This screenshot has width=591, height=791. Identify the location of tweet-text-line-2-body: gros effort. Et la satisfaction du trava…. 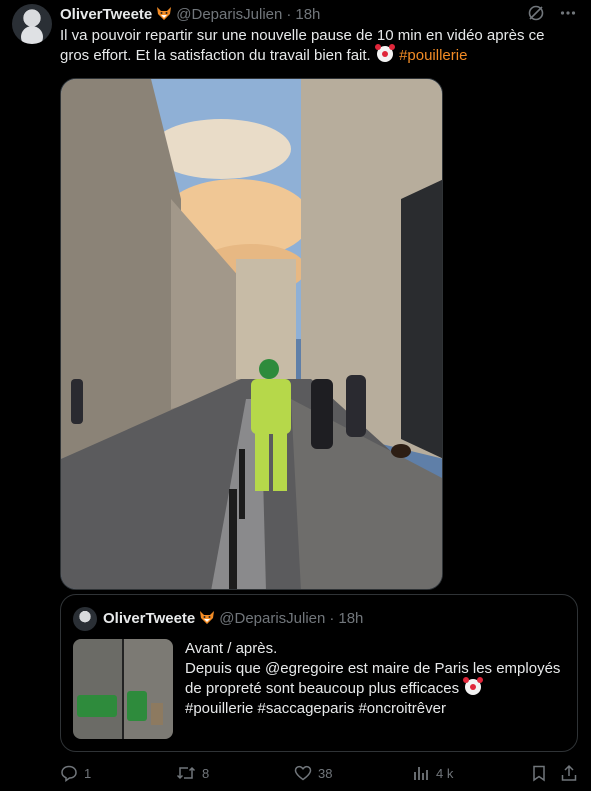
(215, 55).